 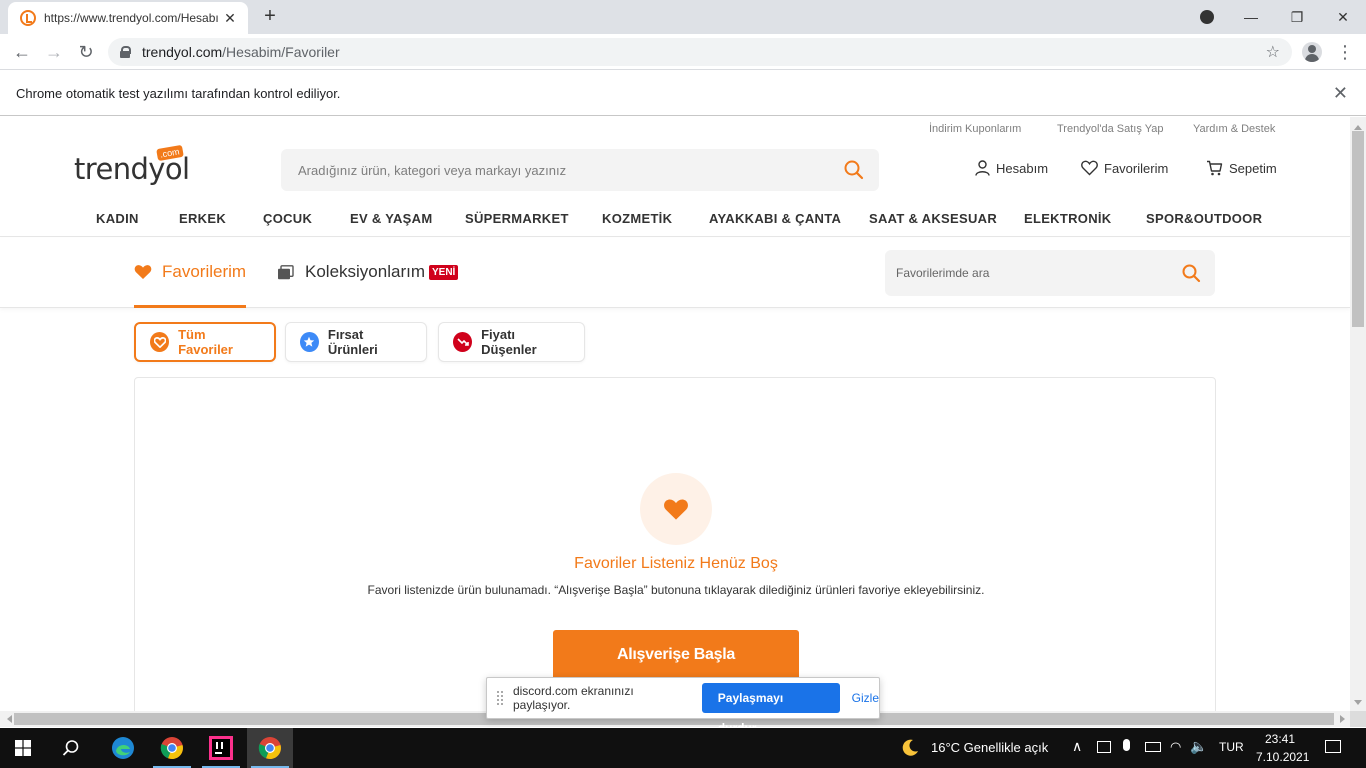 I want to click on category-spor-outdoor: SPOR&OUTDOOR, so click(x=1204, y=218).